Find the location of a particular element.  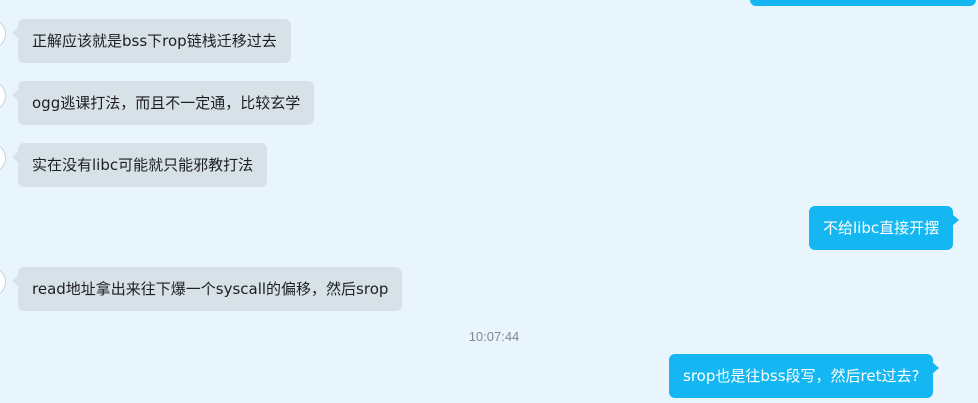

message-timestamp: 10:07:44 is located at coordinates (494, 336).